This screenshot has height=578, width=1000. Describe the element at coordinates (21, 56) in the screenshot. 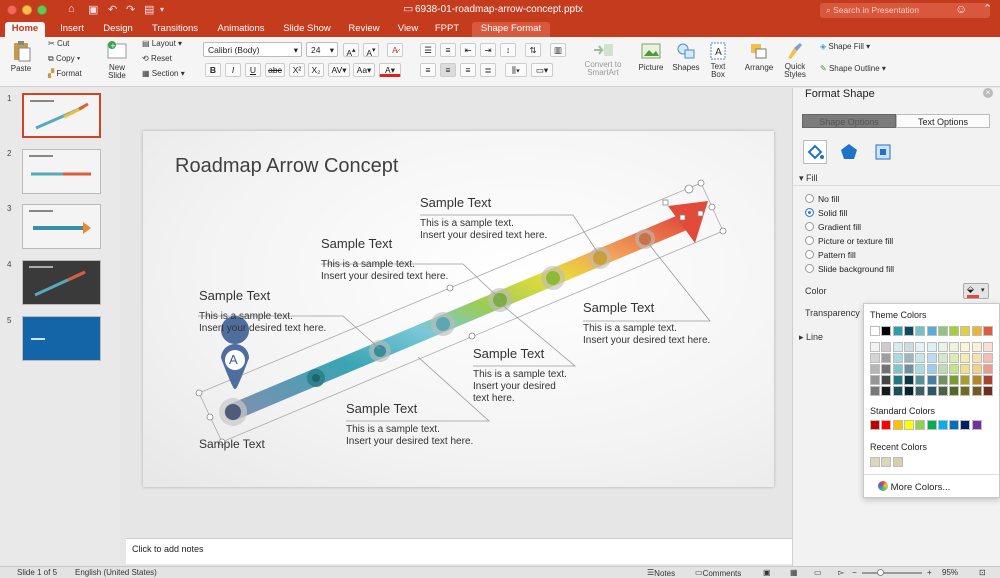

I see `paste-button: Paste` at that location.